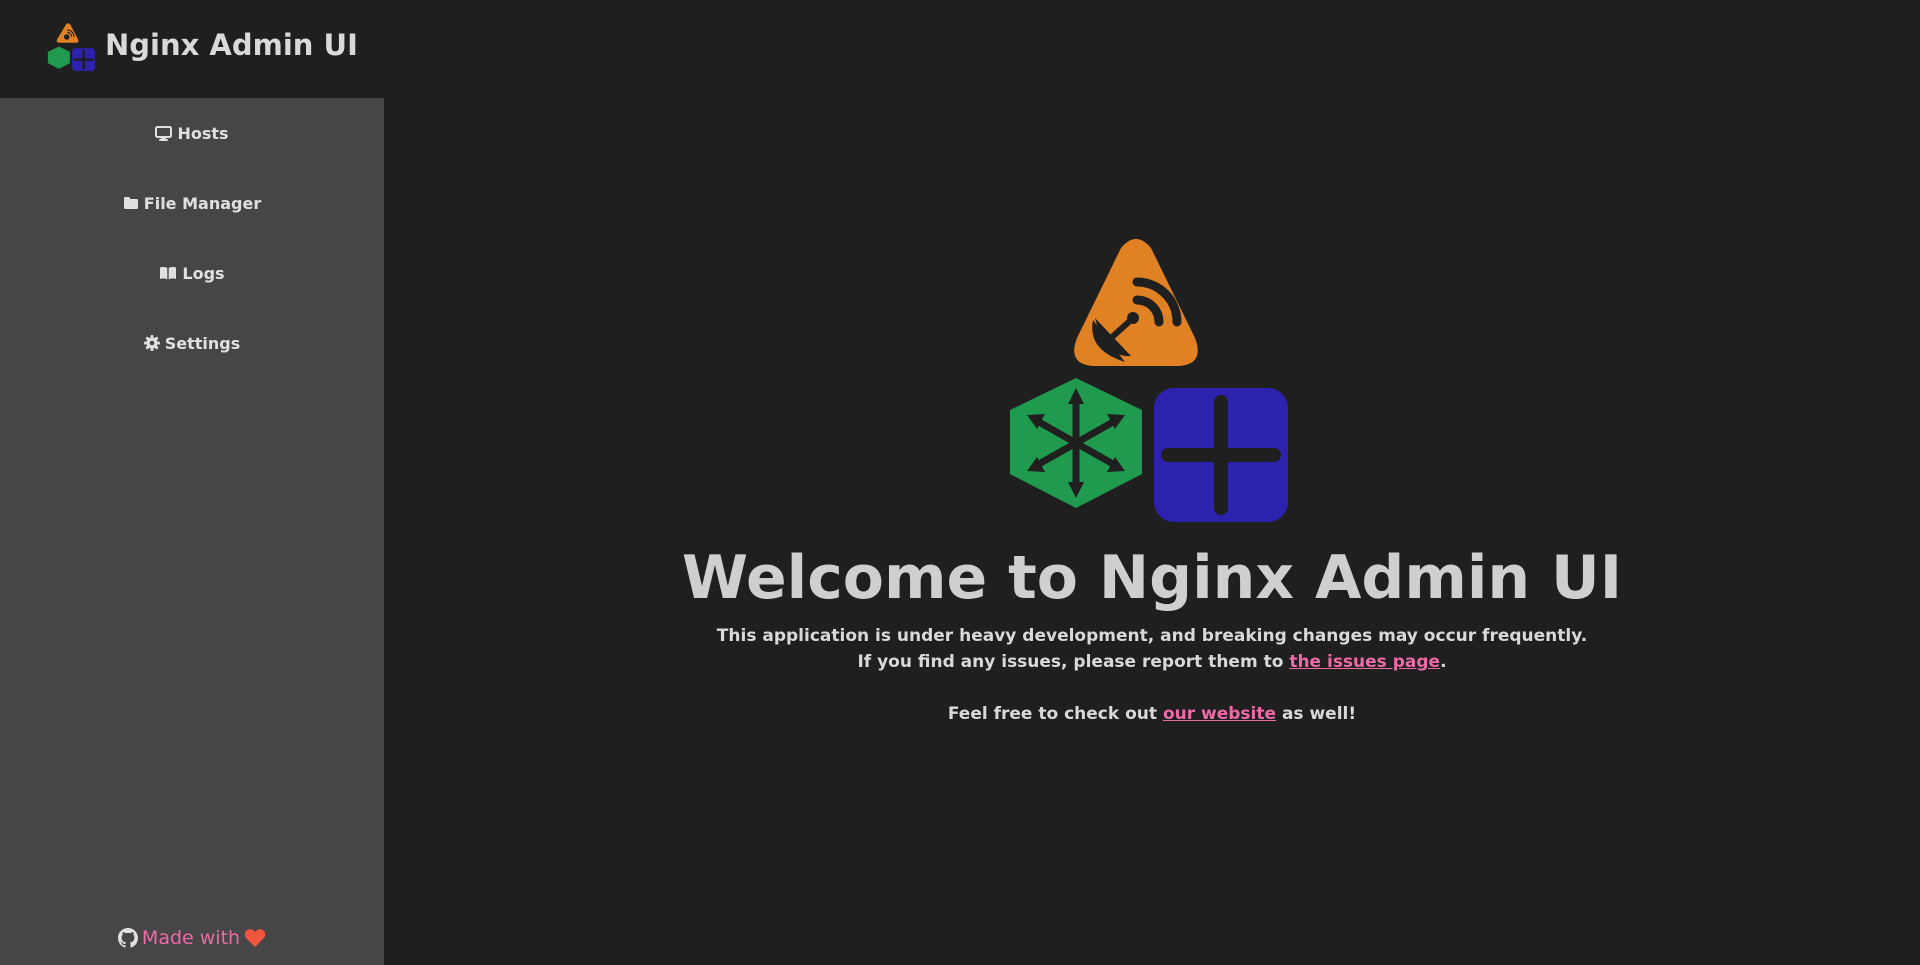 The width and height of the screenshot is (1920, 965). I want to click on made-with-footer: Made with, so click(192, 938).